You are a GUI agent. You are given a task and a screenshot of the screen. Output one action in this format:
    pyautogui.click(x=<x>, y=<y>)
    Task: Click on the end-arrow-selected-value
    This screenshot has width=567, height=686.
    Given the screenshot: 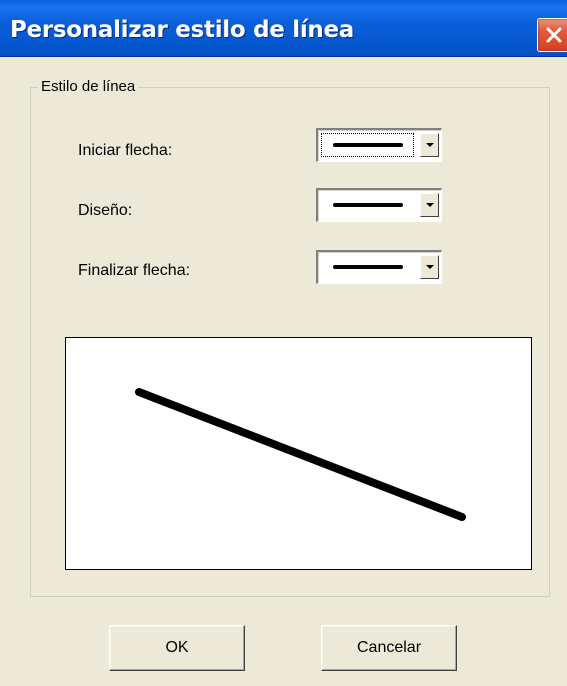 What is the action you would take?
    pyautogui.click(x=367, y=267)
    